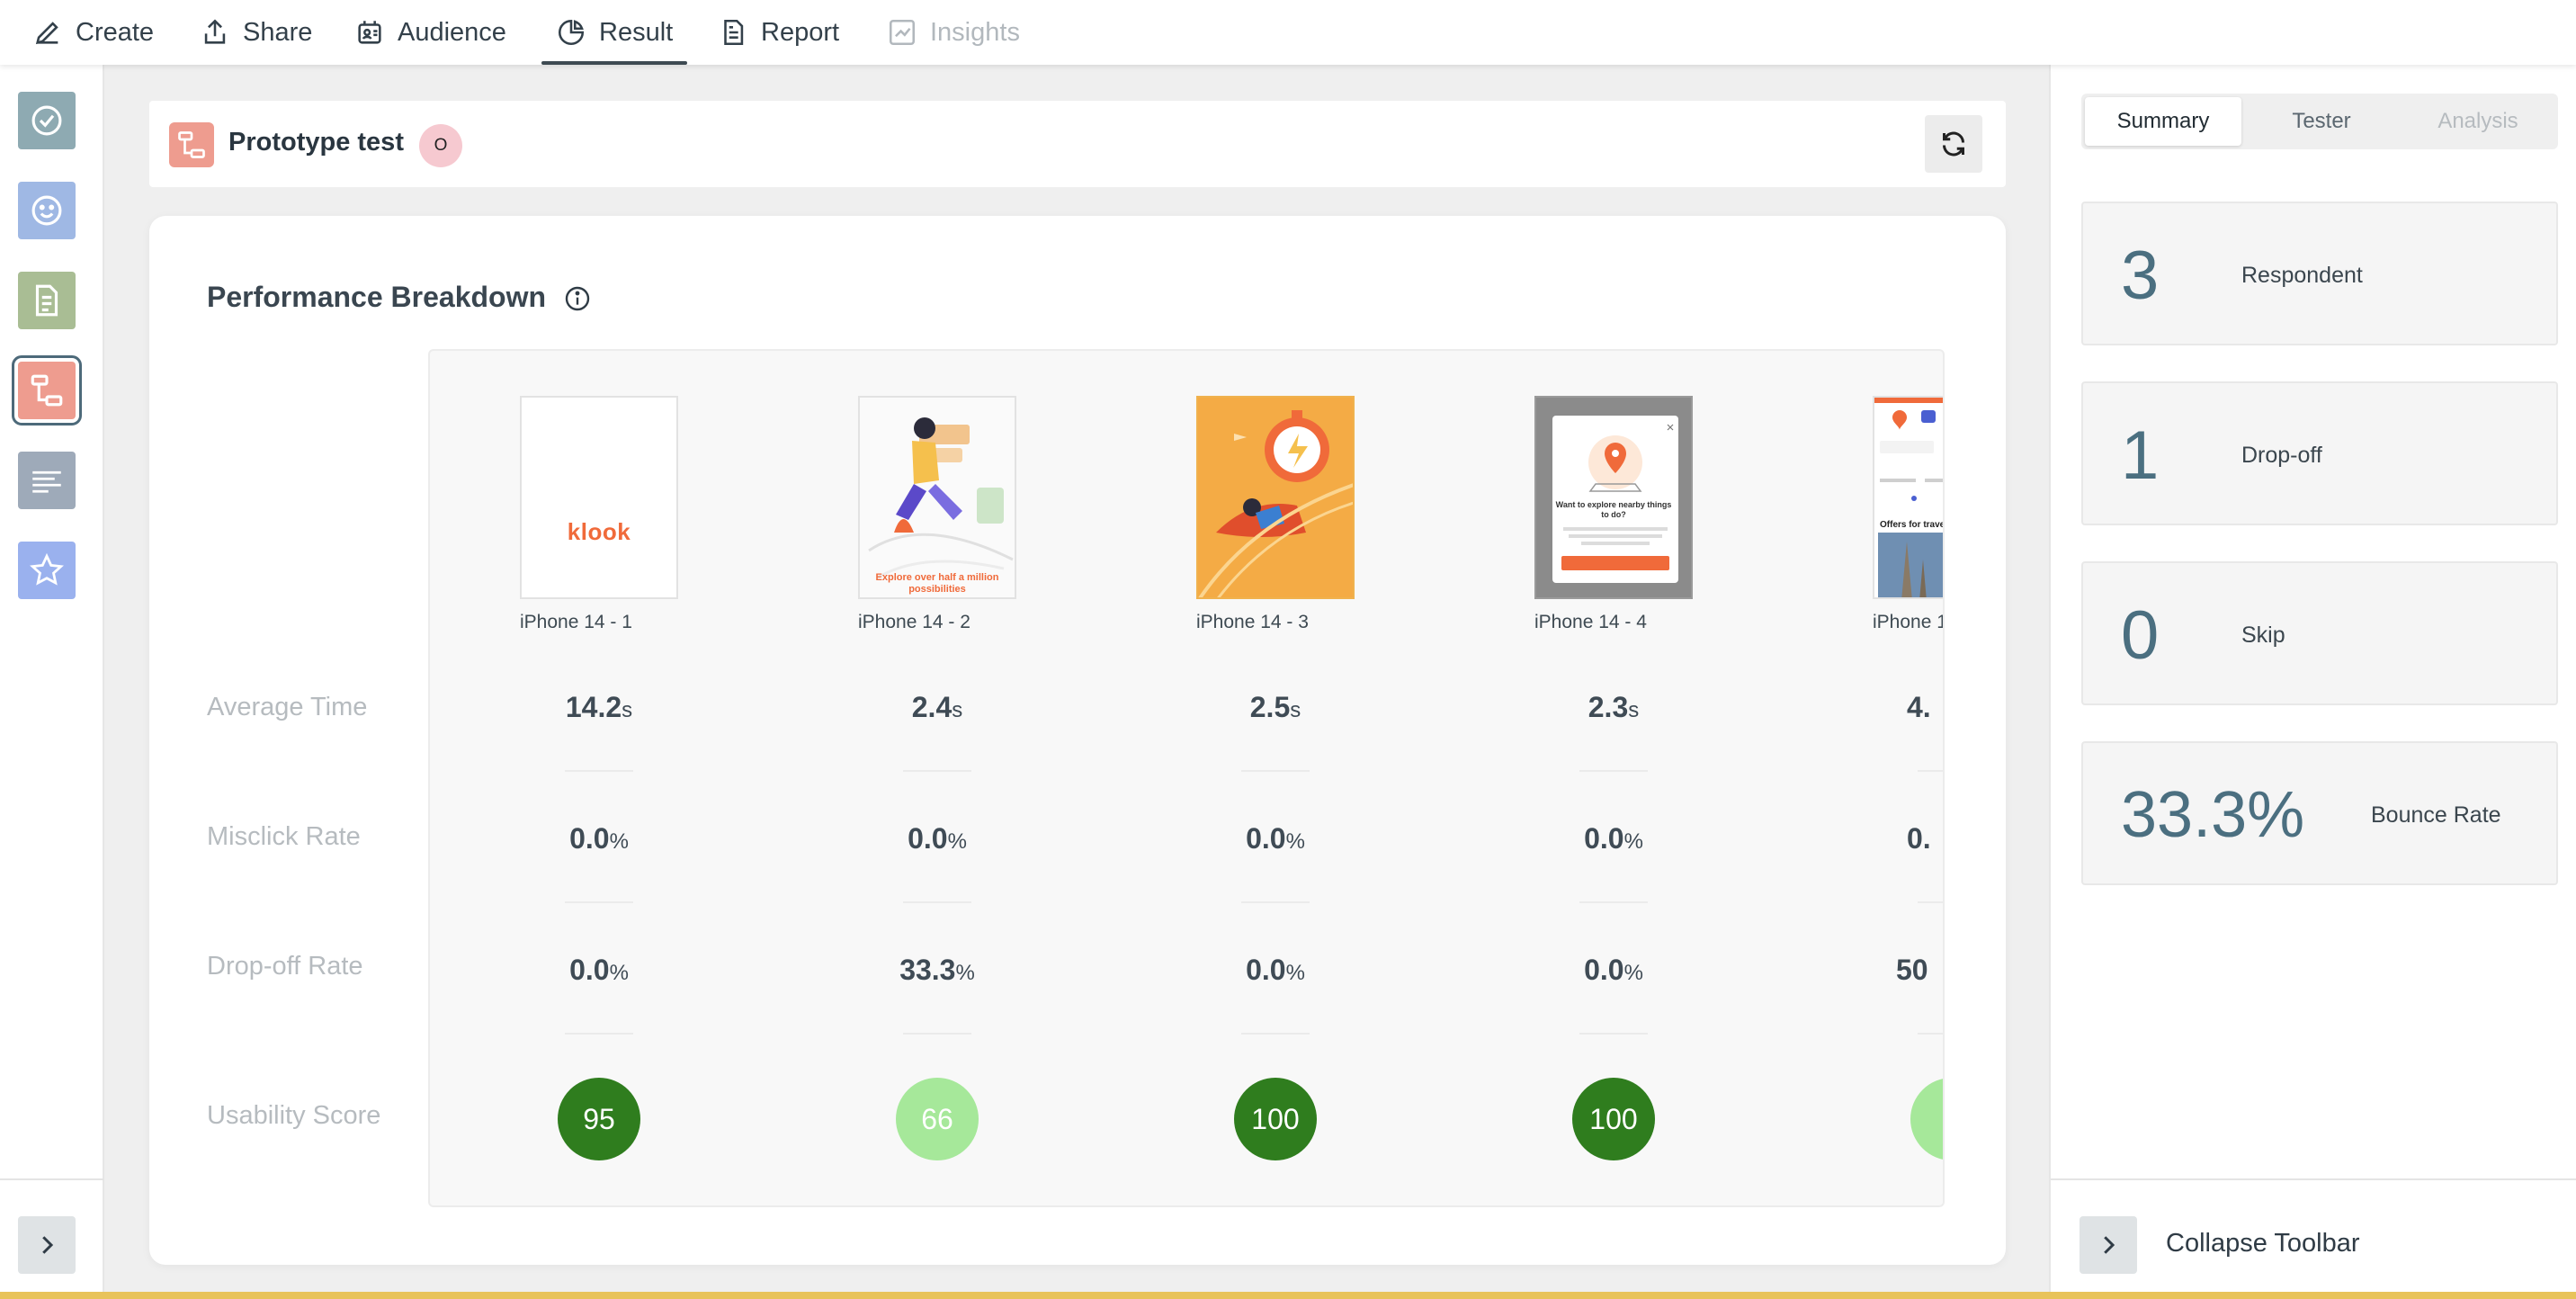 Image resolution: width=2576 pixels, height=1299 pixels. What do you see at coordinates (937, 707) in the screenshot?
I see `average-time-value: 2.4s` at bounding box center [937, 707].